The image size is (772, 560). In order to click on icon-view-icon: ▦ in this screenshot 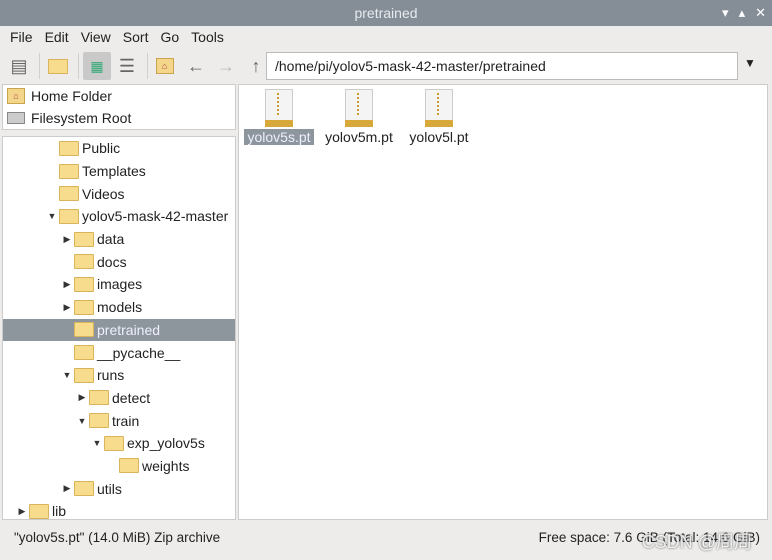, I will do `click(97, 66)`.